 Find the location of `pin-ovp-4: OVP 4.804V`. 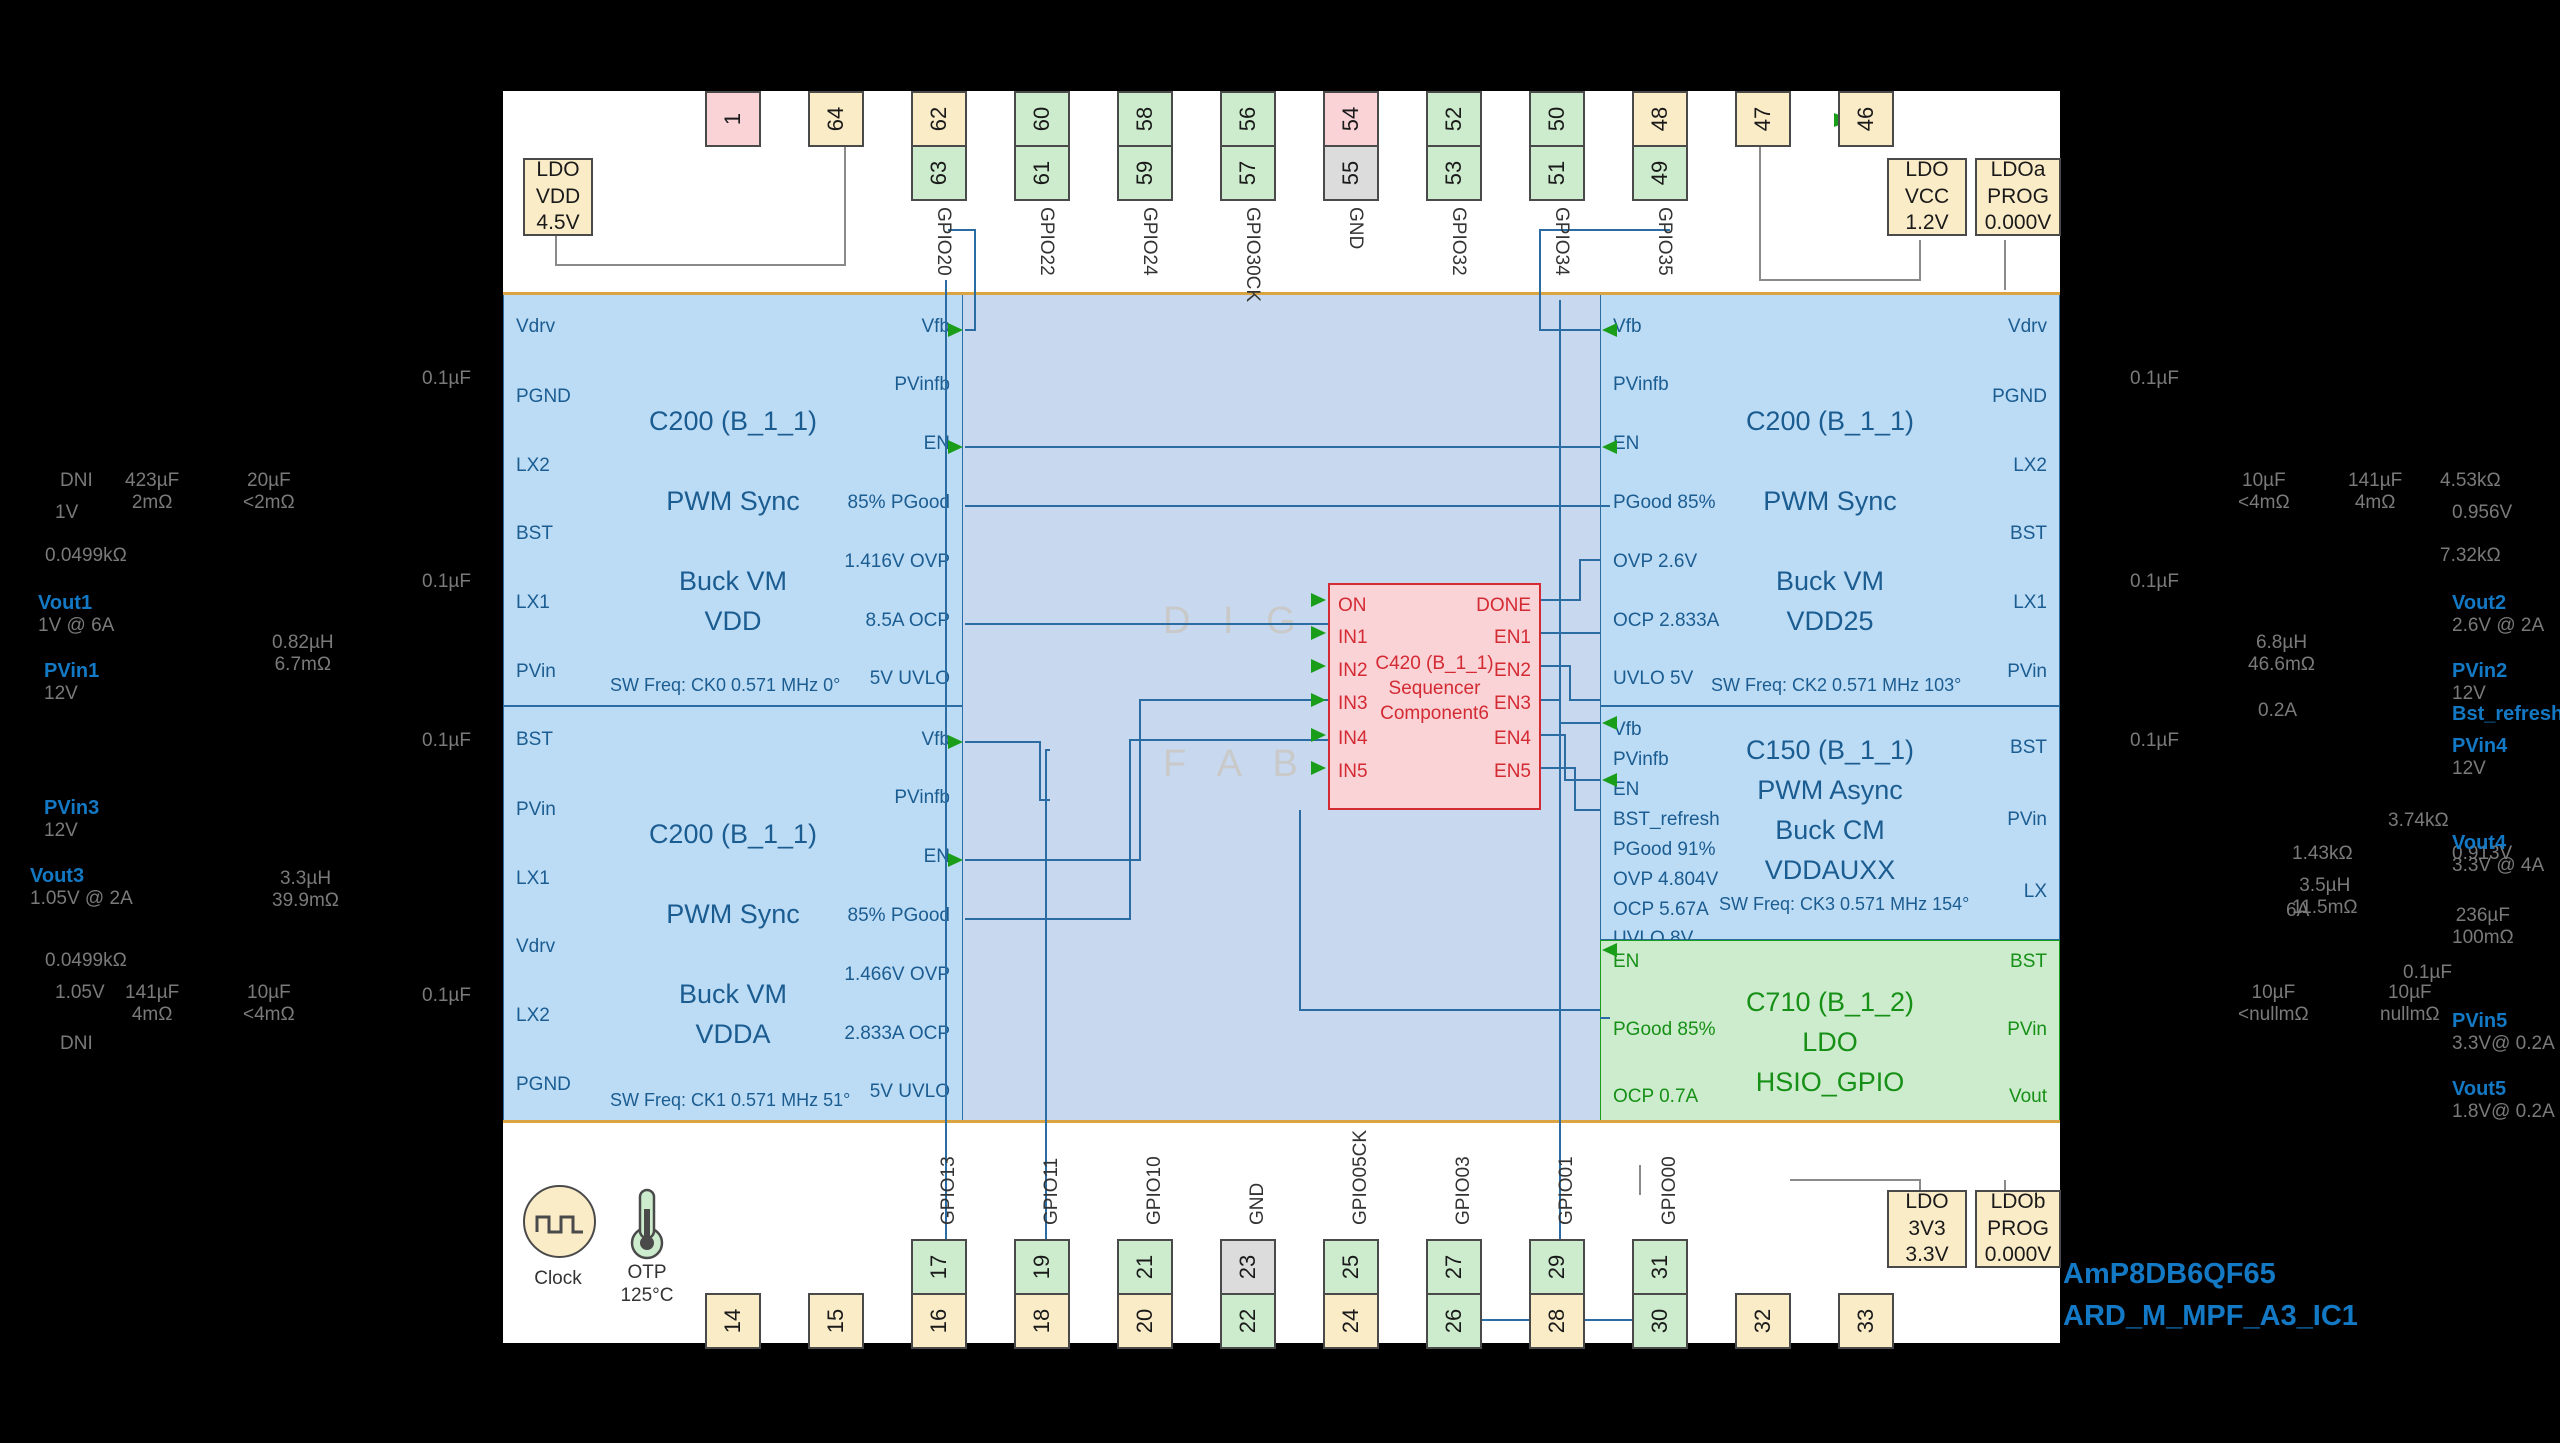

pin-ovp-4: OVP 4.804V is located at coordinates (1666, 879).